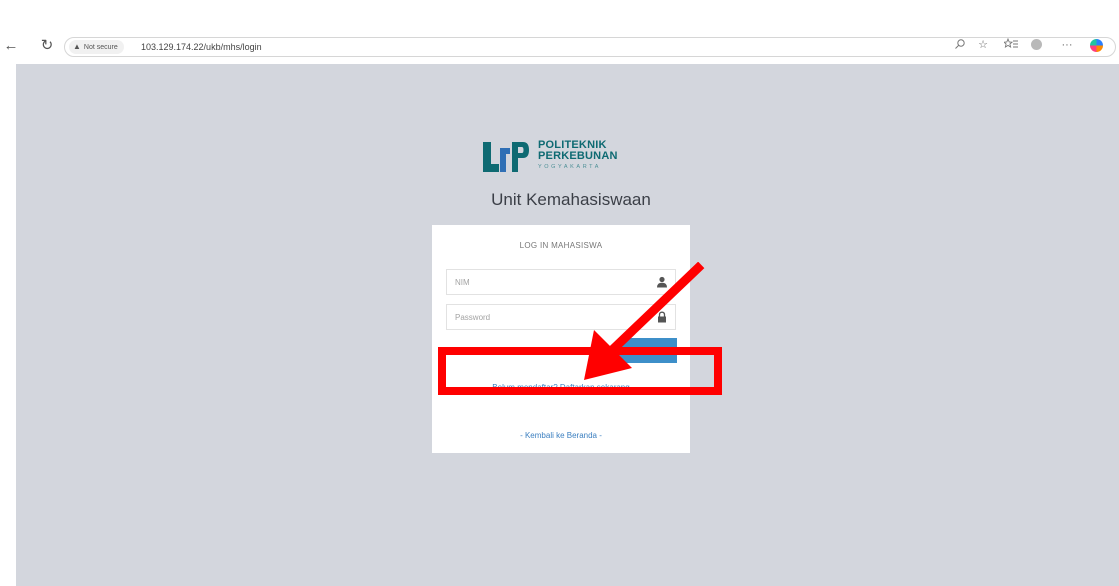 Image resolution: width=1119 pixels, height=586 pixels. What do you see at coordinates (1010, 44) in the screenshot?
I see `favorites-list-icon` at bounding box center [1010, 44].